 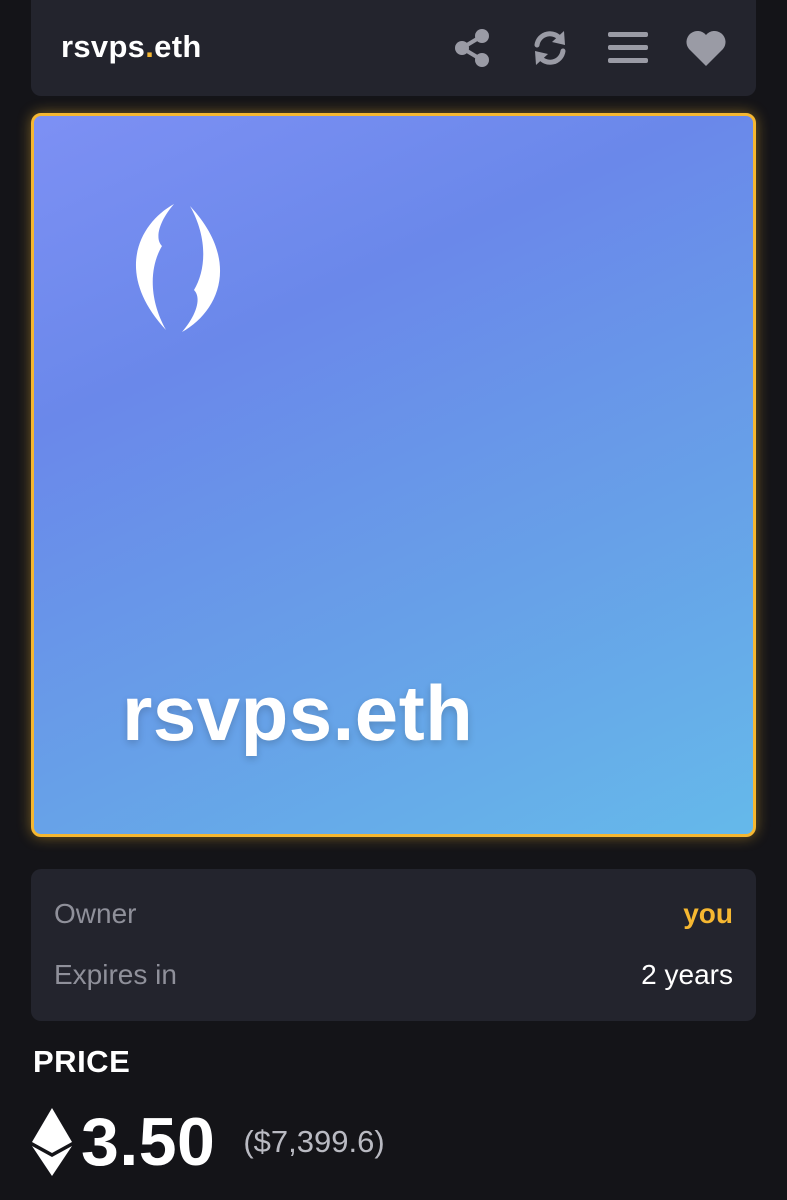 I want to click on refresh-button, so click(x=550, y=48).